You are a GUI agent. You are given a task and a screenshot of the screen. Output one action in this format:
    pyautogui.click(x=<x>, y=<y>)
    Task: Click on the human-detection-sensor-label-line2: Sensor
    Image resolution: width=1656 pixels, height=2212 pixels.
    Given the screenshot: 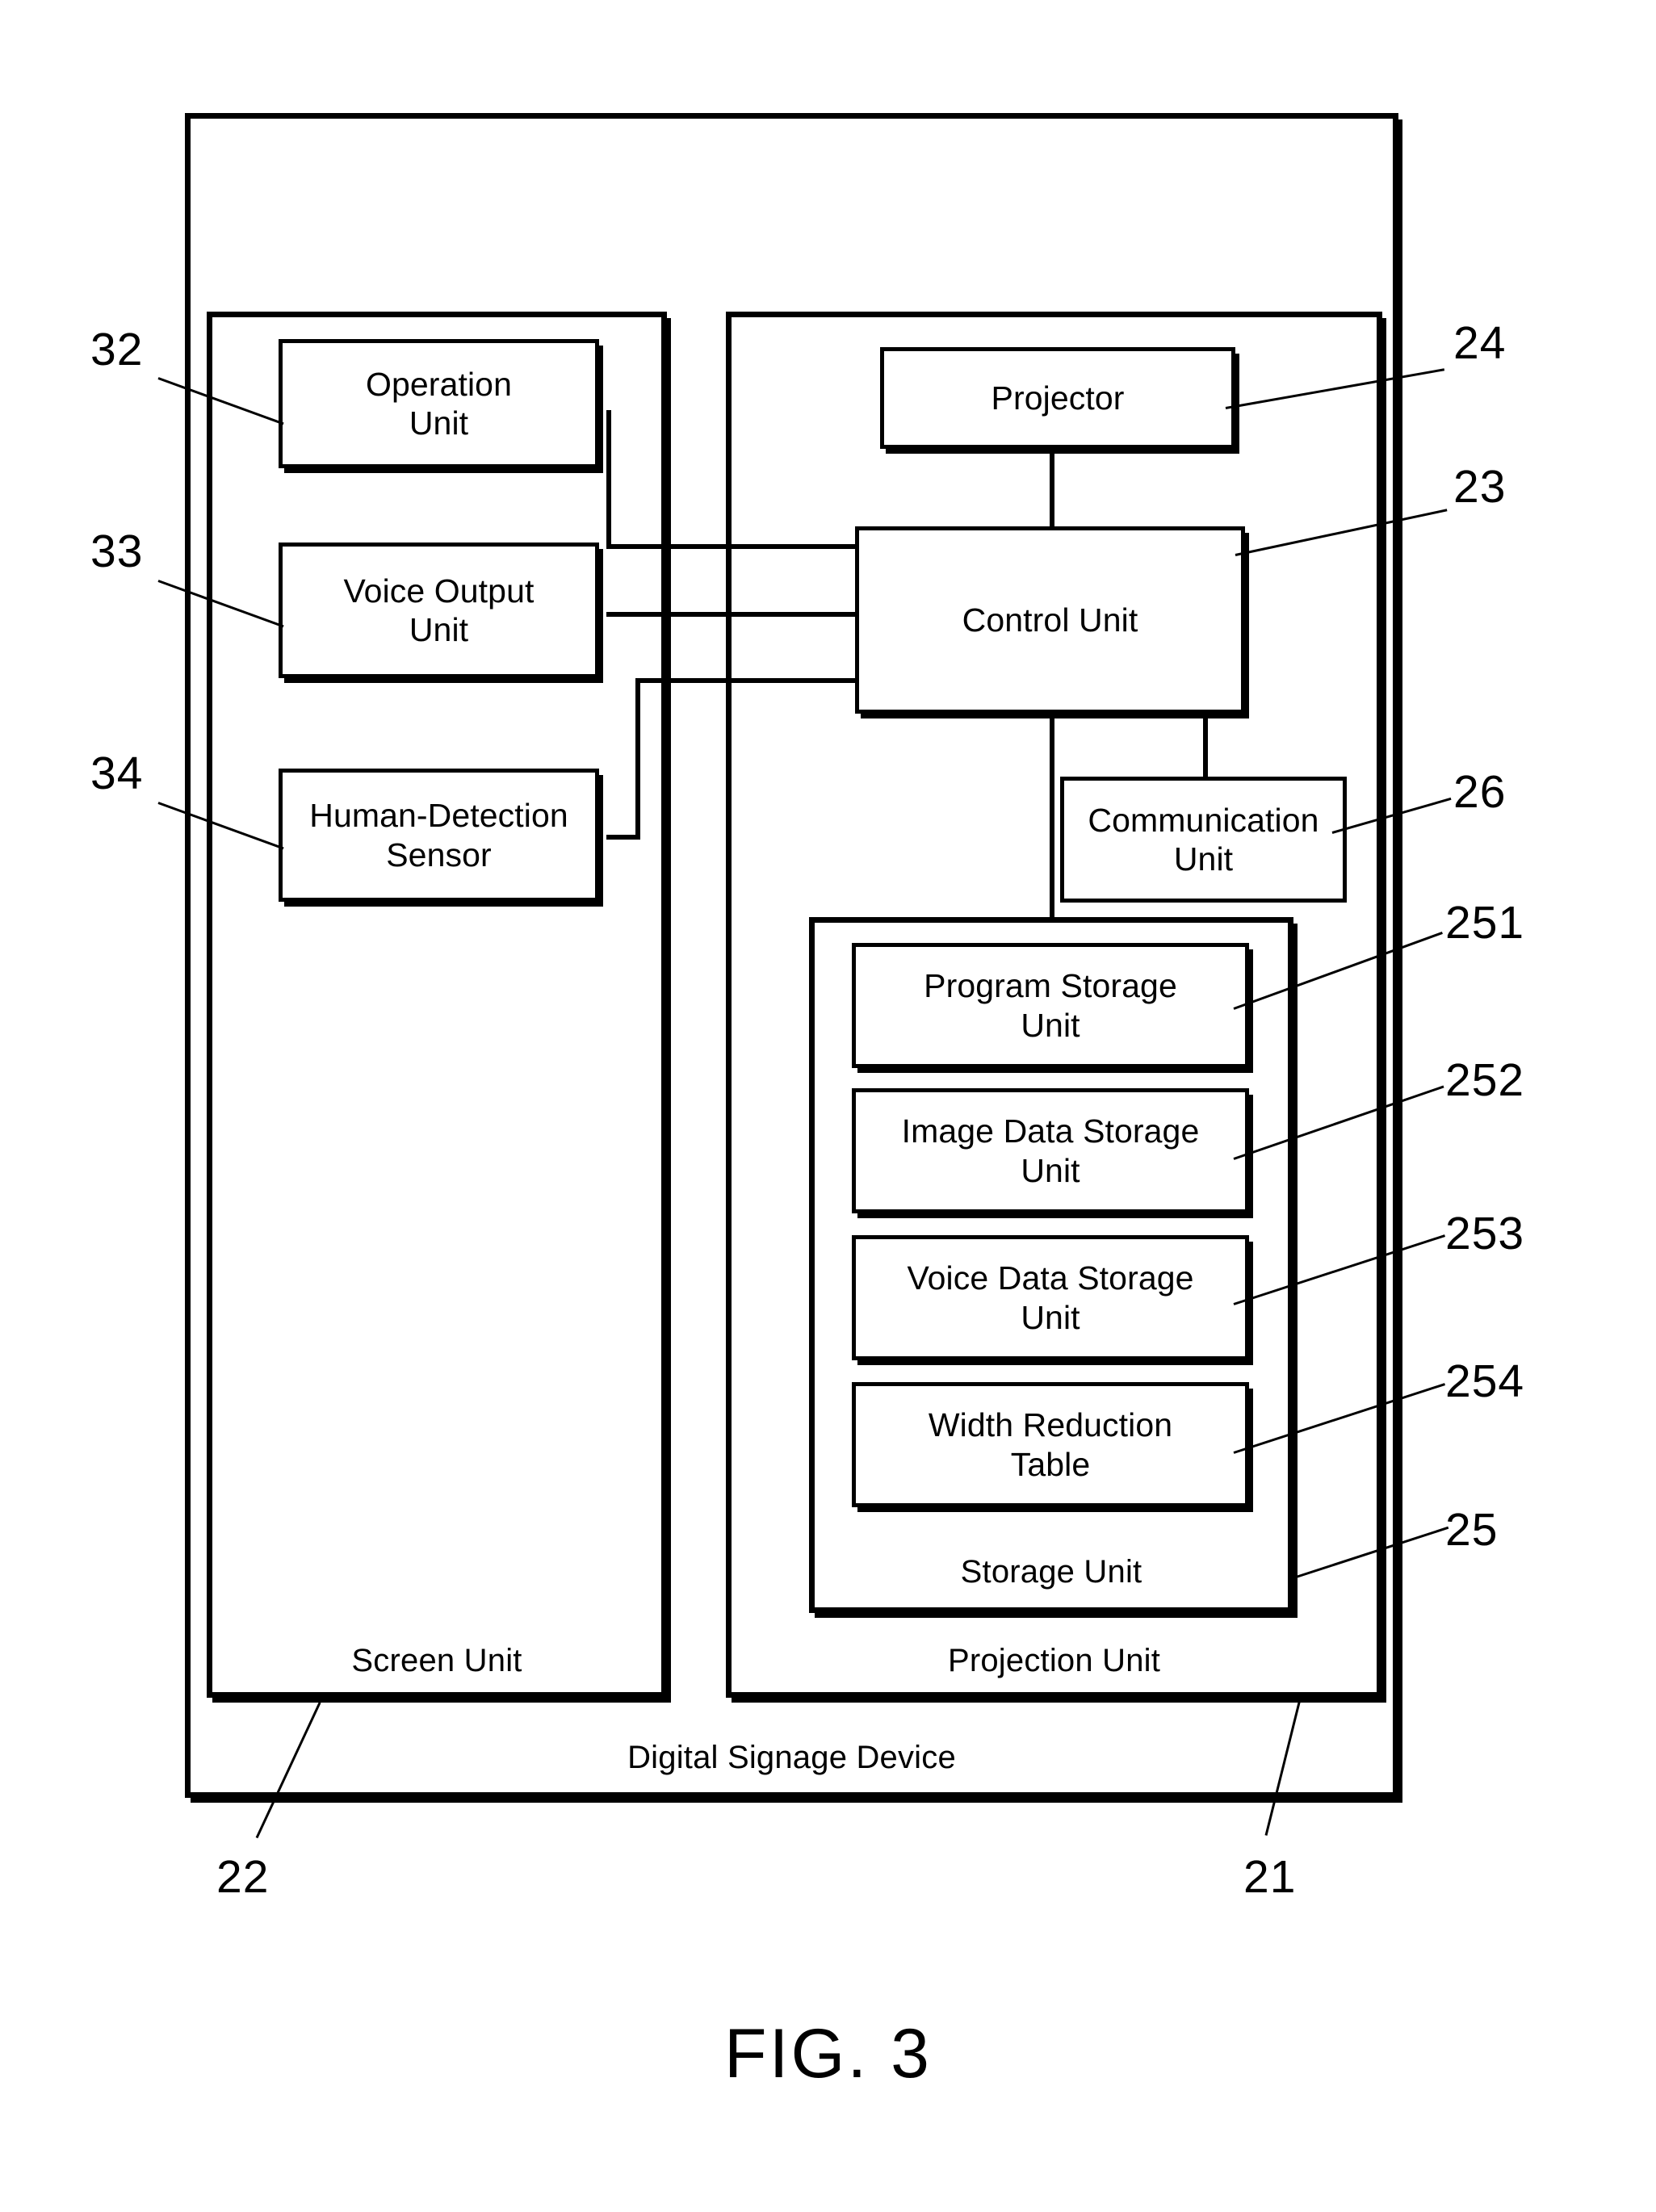 What is the action you would take?
    pyautogui.click(x=439, y=854)
    